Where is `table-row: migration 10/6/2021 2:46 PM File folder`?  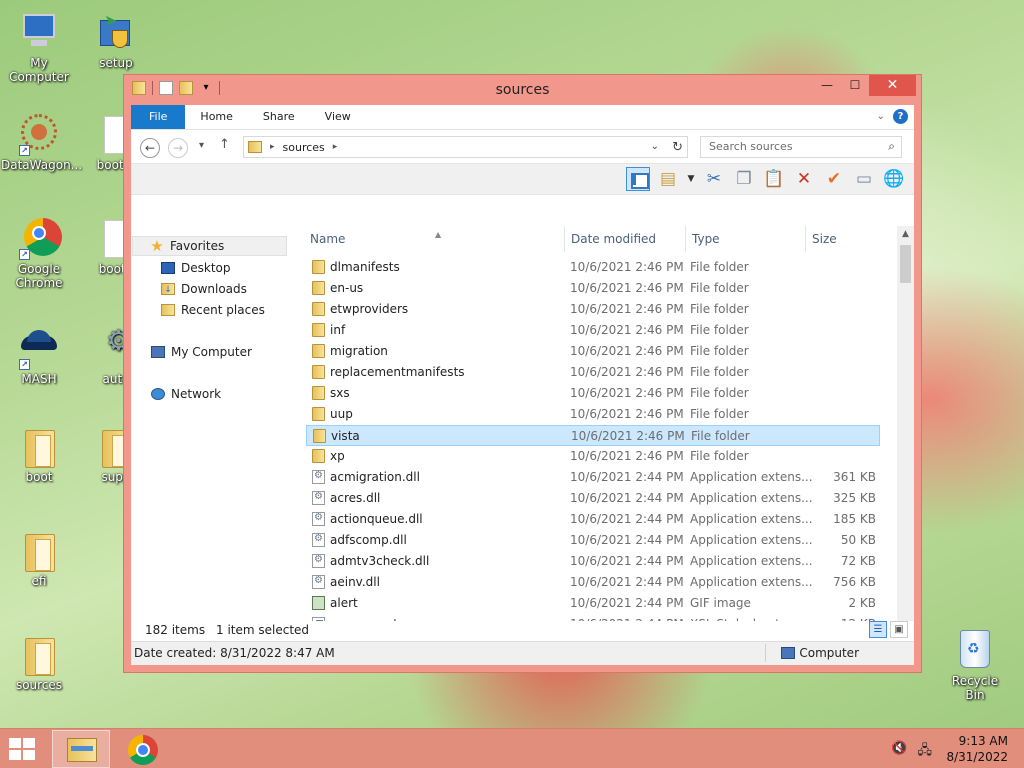 table-row: migration 10/6/2021 2:46 PM File folder is located at coordinates (593, 351).